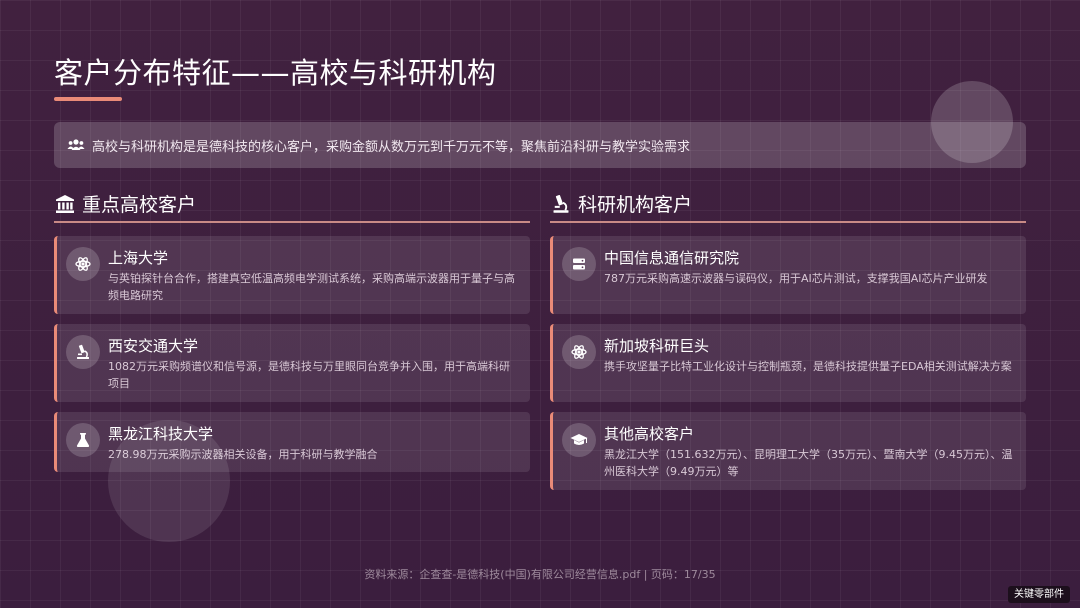 The image size is (1080, 608). What do you see at coordinates (138, 258) in the screenshot?
I see `card-title: 上海大学` at bounding box center [138, 258].